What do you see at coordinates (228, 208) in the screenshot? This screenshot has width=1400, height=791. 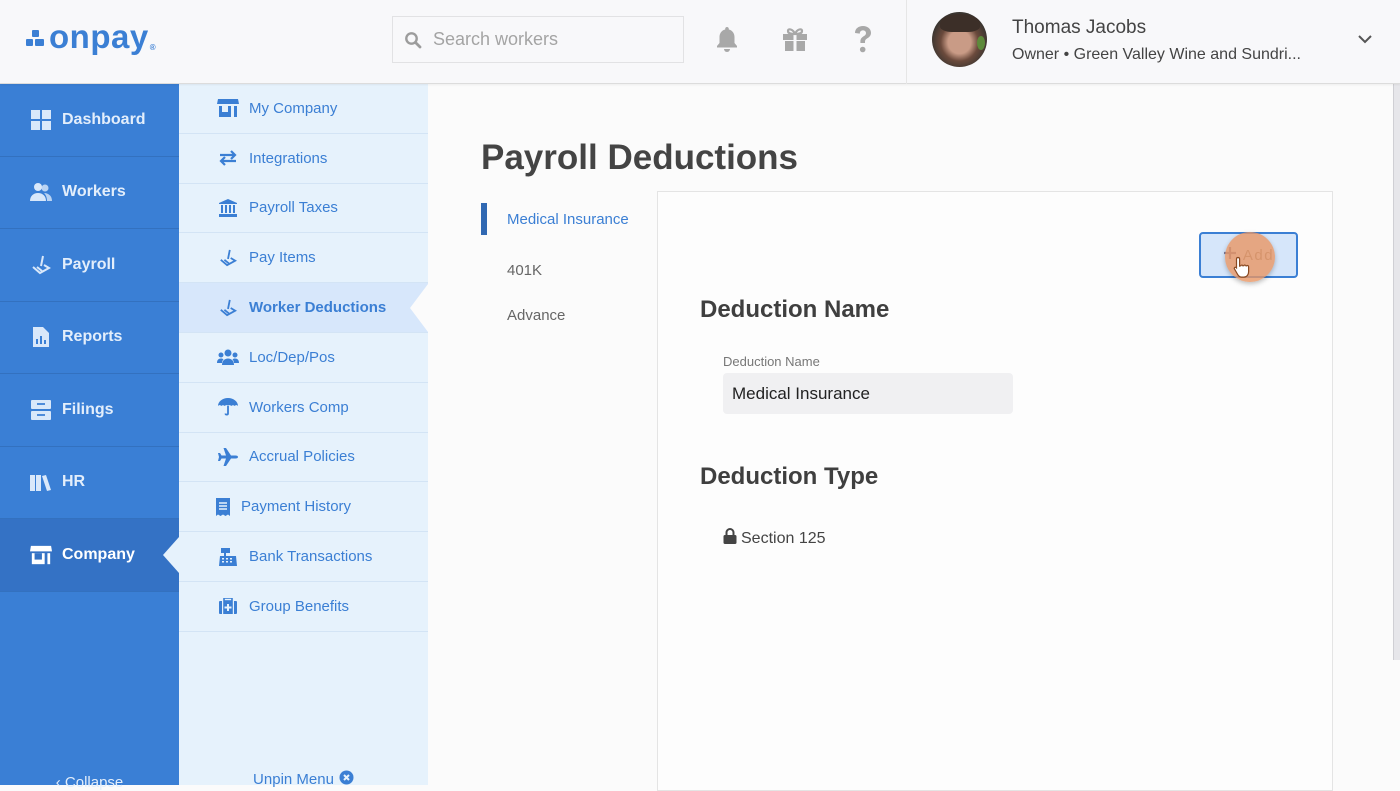 I see `bank-icon` at bounding box center [228, 208].